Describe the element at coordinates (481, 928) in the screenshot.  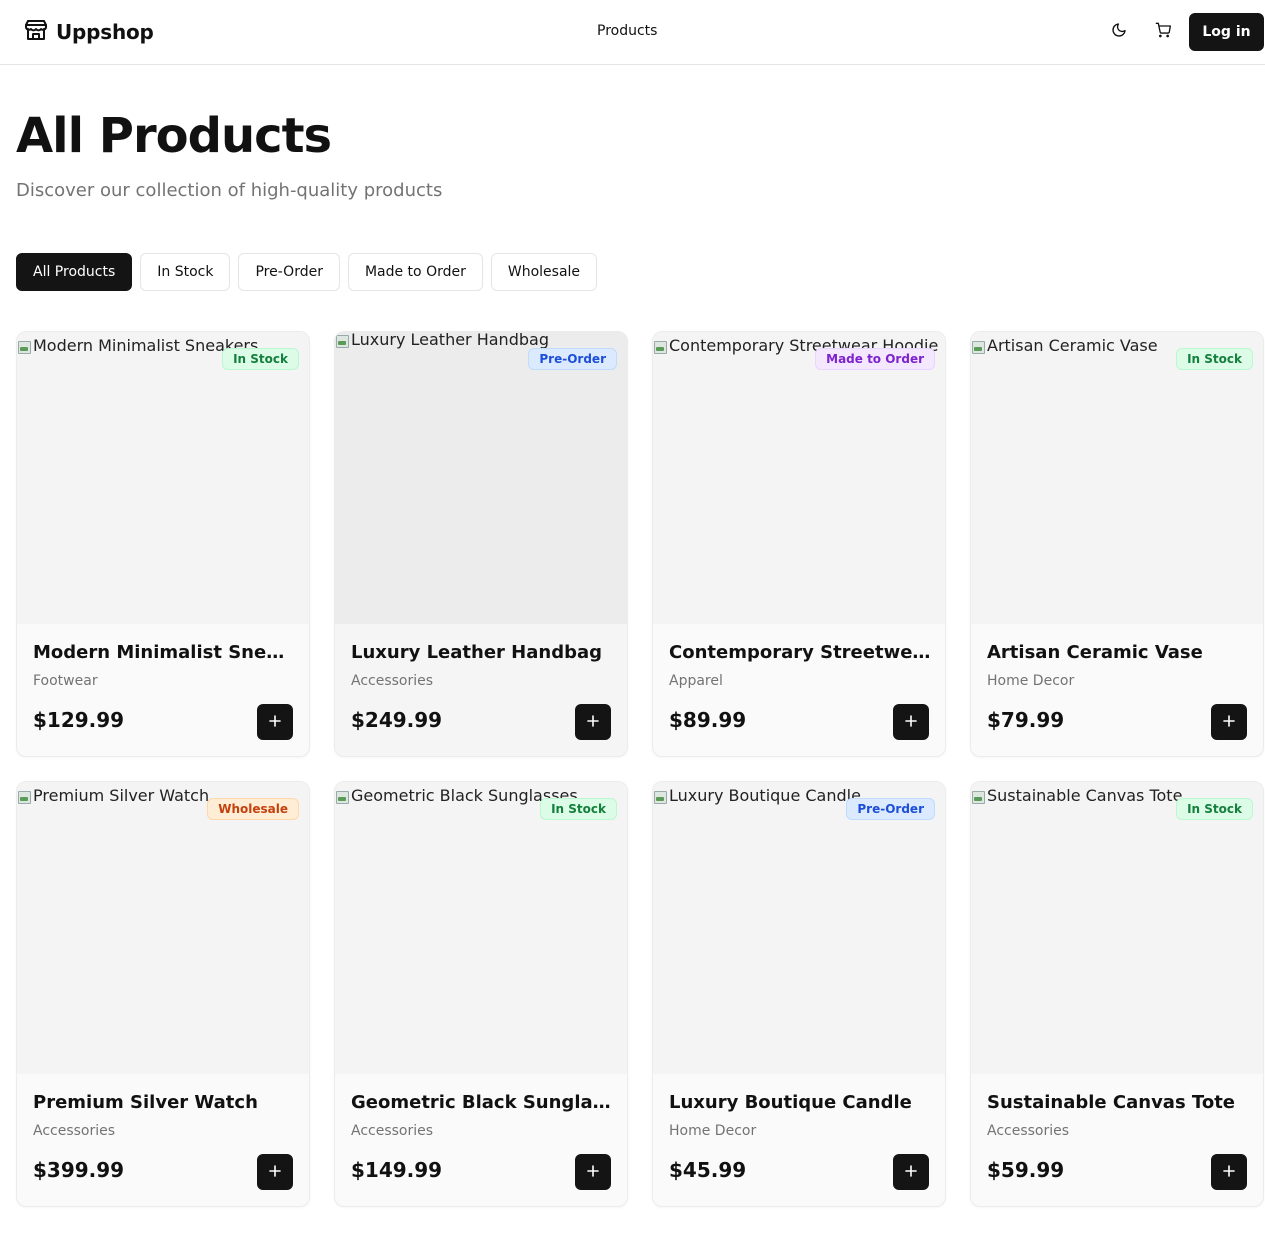
I see `product-image: Geometric Black Sunglasses In Stock` at that location.